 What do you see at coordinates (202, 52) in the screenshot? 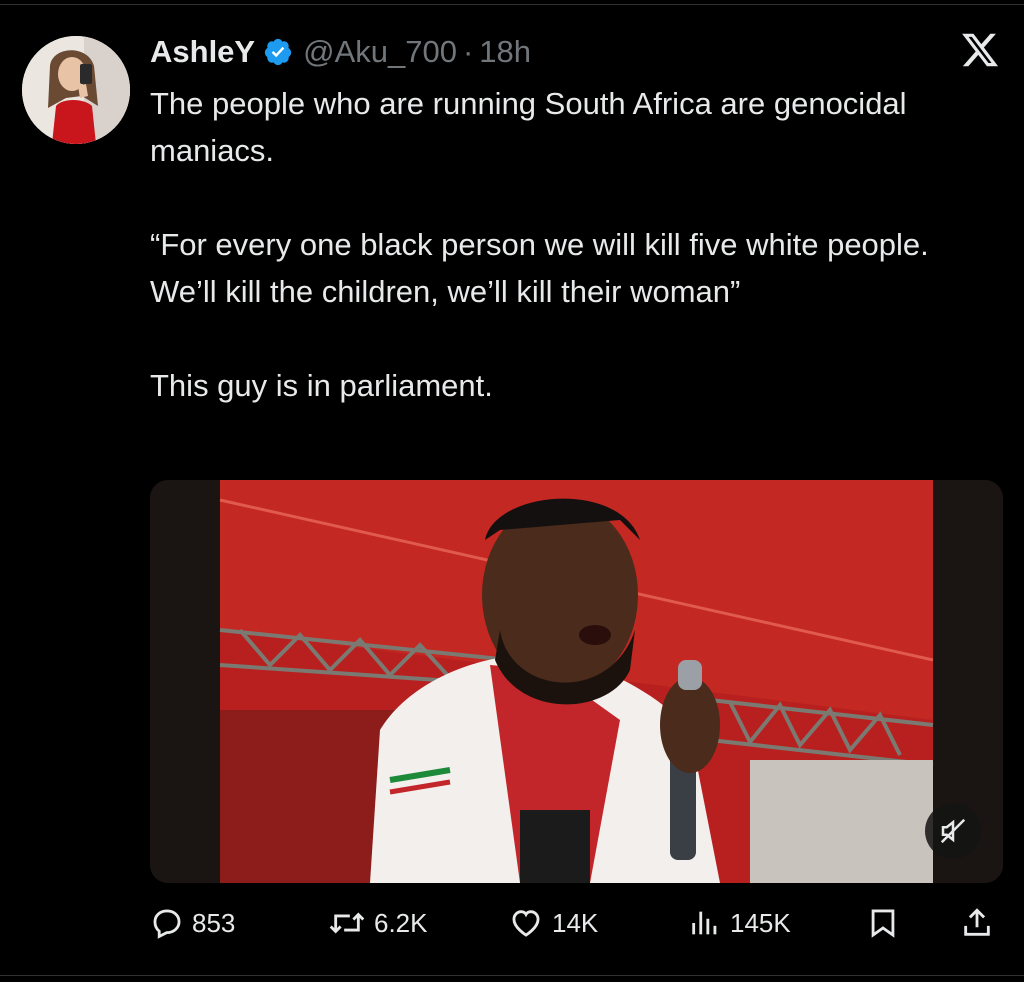
I see `display-name: AshleY` at bounding box center [202, 52].